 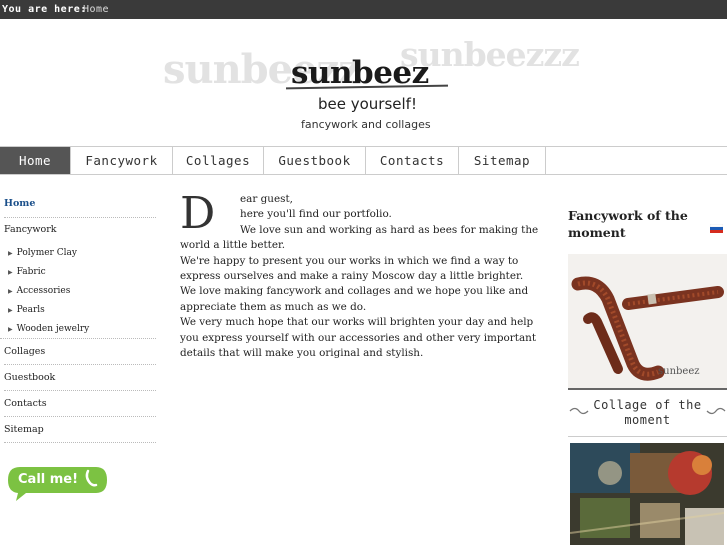 What do you see at coordinates (316, 214) in the screenshot?
I see `content-line: here you'll find our portfolio.` at bounding box center [316, 214].